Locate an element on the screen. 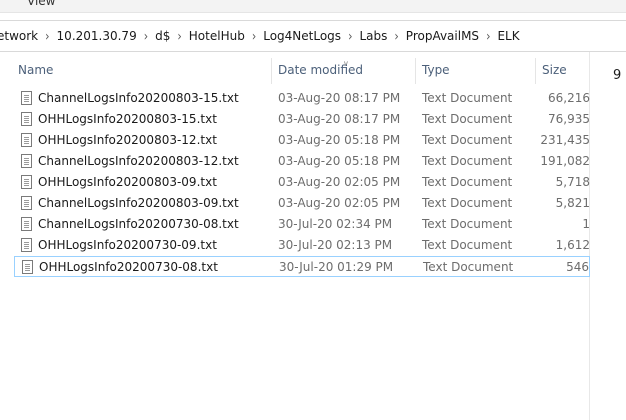 The height and width of the screenshot is (420, 626). file-name: ChannelLogsInfo20200730-08.txt is located at coordinates (138, 224).